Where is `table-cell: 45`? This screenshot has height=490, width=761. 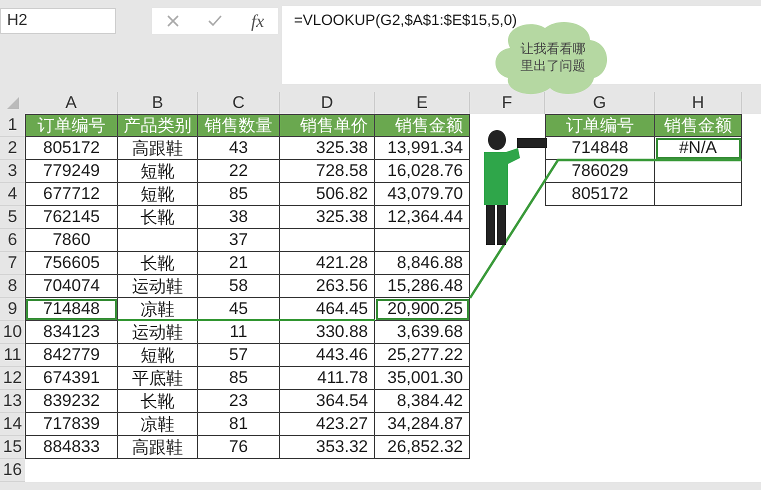 table-cell: 45 is located at coordinates (239, 309).